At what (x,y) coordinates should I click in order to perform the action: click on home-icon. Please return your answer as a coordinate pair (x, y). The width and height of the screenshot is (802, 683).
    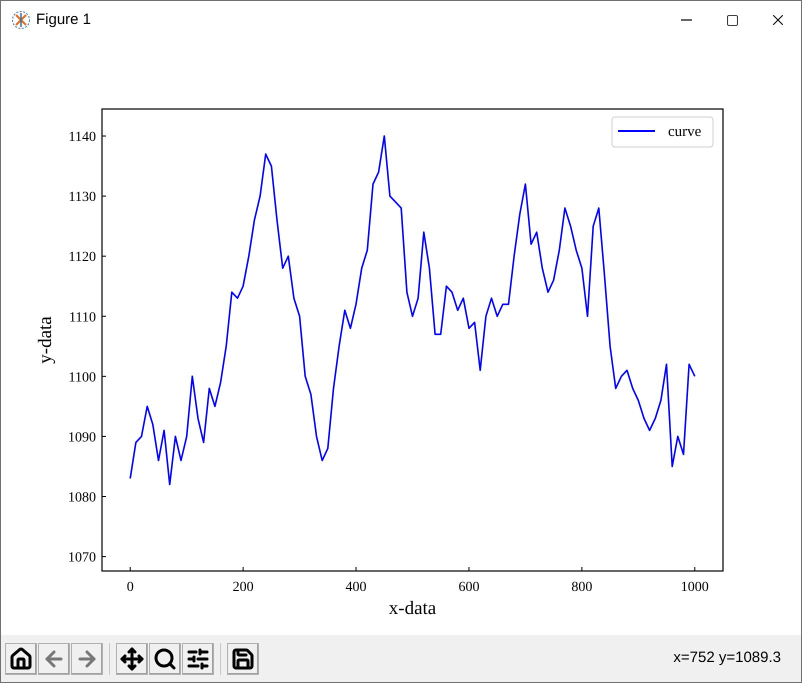
    Looking at the image, I should click on (21, 658).